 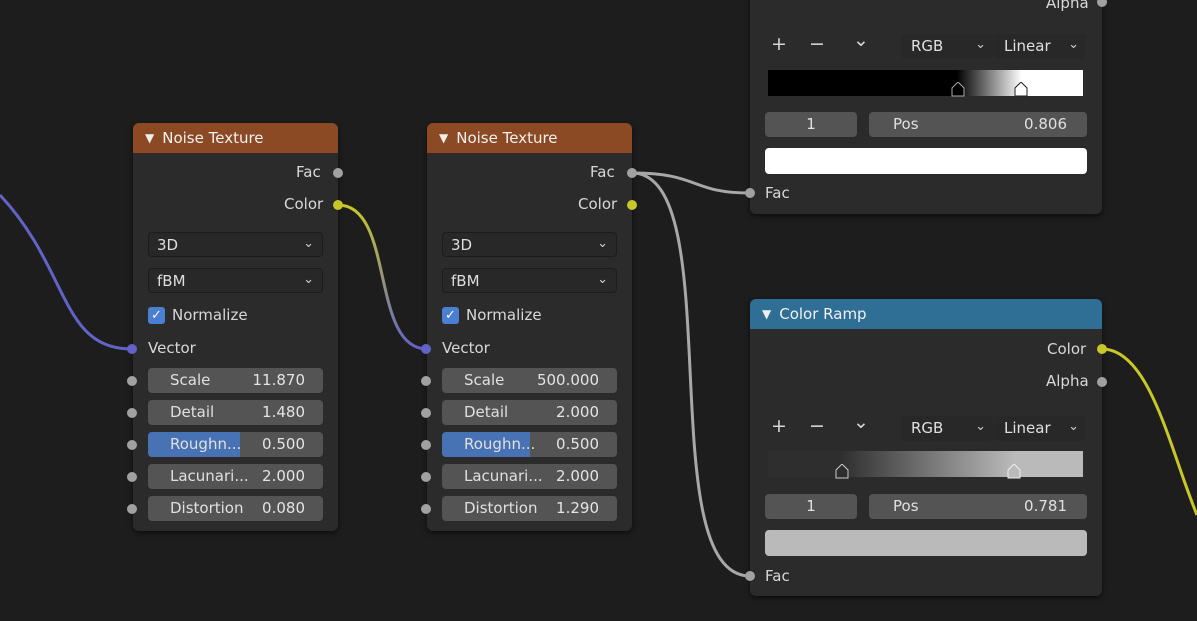 What do you see at coordinates (235, 412) in the screenshot?
I see `detail-field: Detail 1.480` at bounding box center [235, 412].